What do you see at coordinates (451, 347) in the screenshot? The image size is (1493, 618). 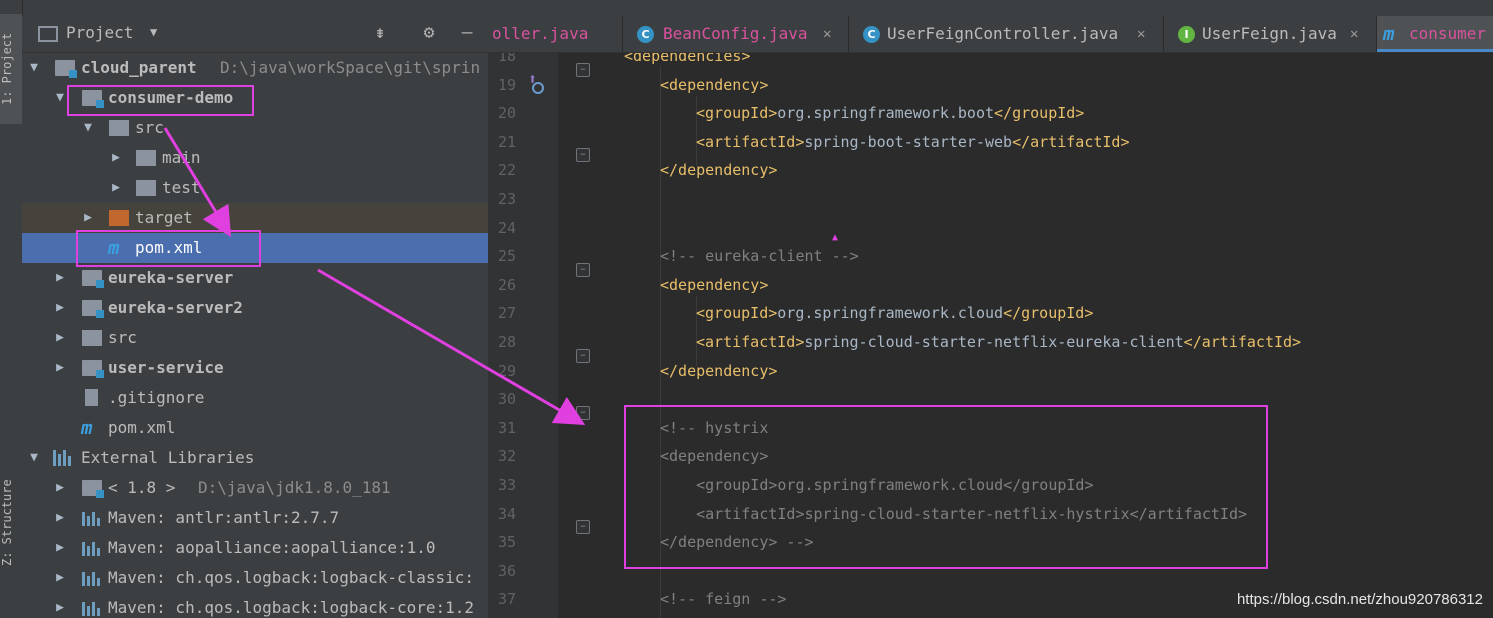 I see `arrow-to-hystrix` at bounding box center [451, 347].